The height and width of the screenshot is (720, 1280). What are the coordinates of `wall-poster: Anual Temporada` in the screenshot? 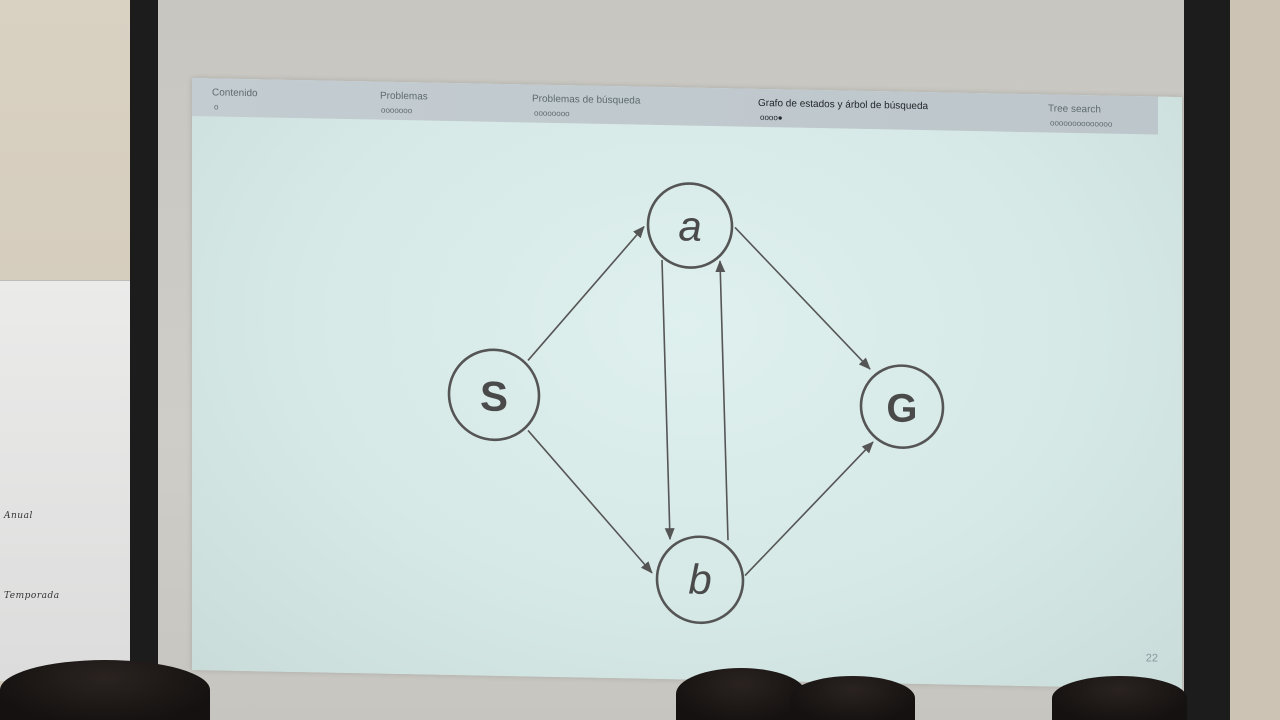 It's located at (66, 480).